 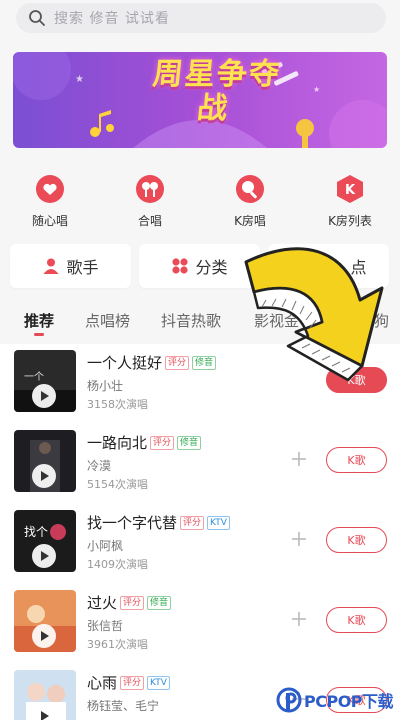 I want to click on list-item: 一路向北 评分 修音 冷漠 5154次演唱 K歌, so click(x=200, y=466).